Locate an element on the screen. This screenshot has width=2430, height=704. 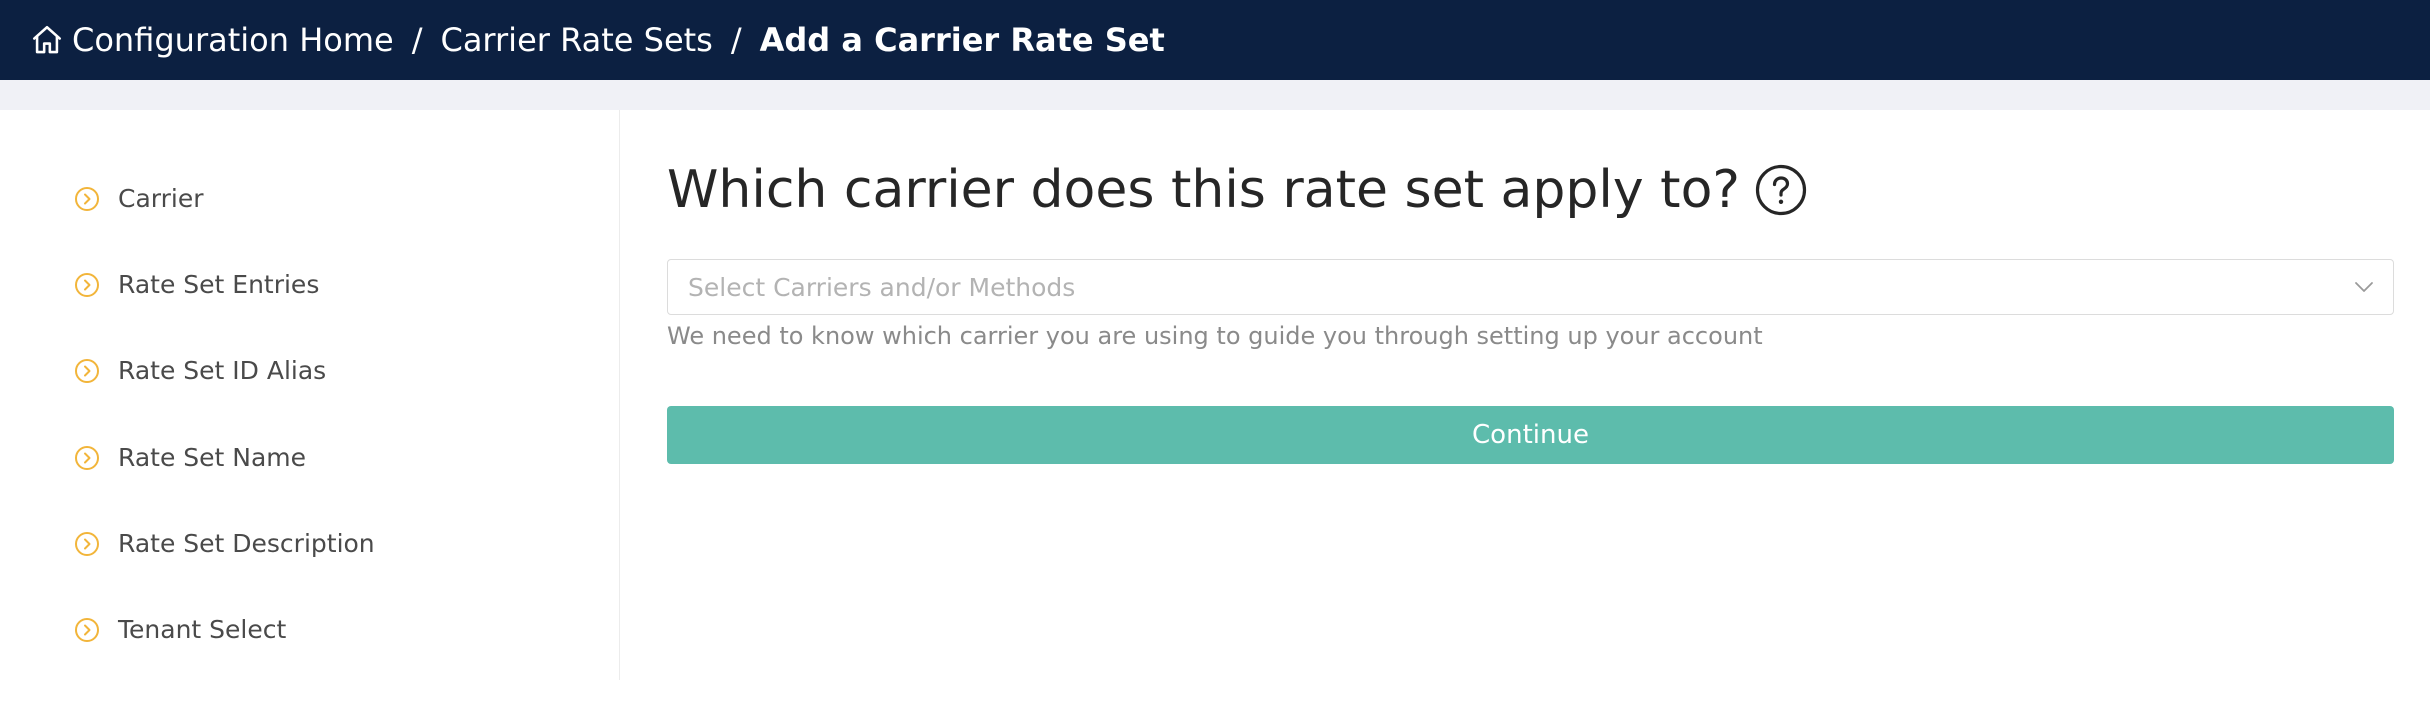
sidebar-item-label: Carrier is located at coordinates (161, 198).